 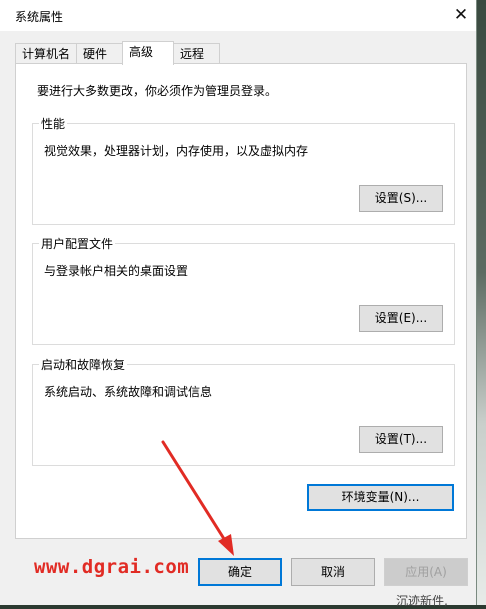 I want to click on tab-label: 远程, so click(x=192, y=54).